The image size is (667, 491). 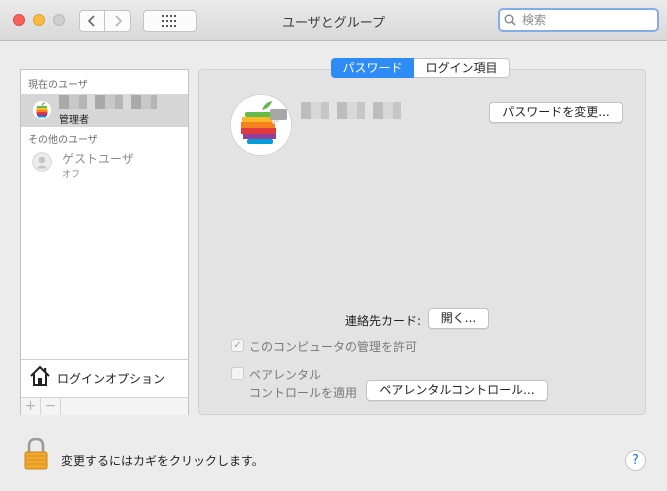 I want to click on lock-instructions: 変更するにはカギをクリックします。, so click(x=162, y=461).